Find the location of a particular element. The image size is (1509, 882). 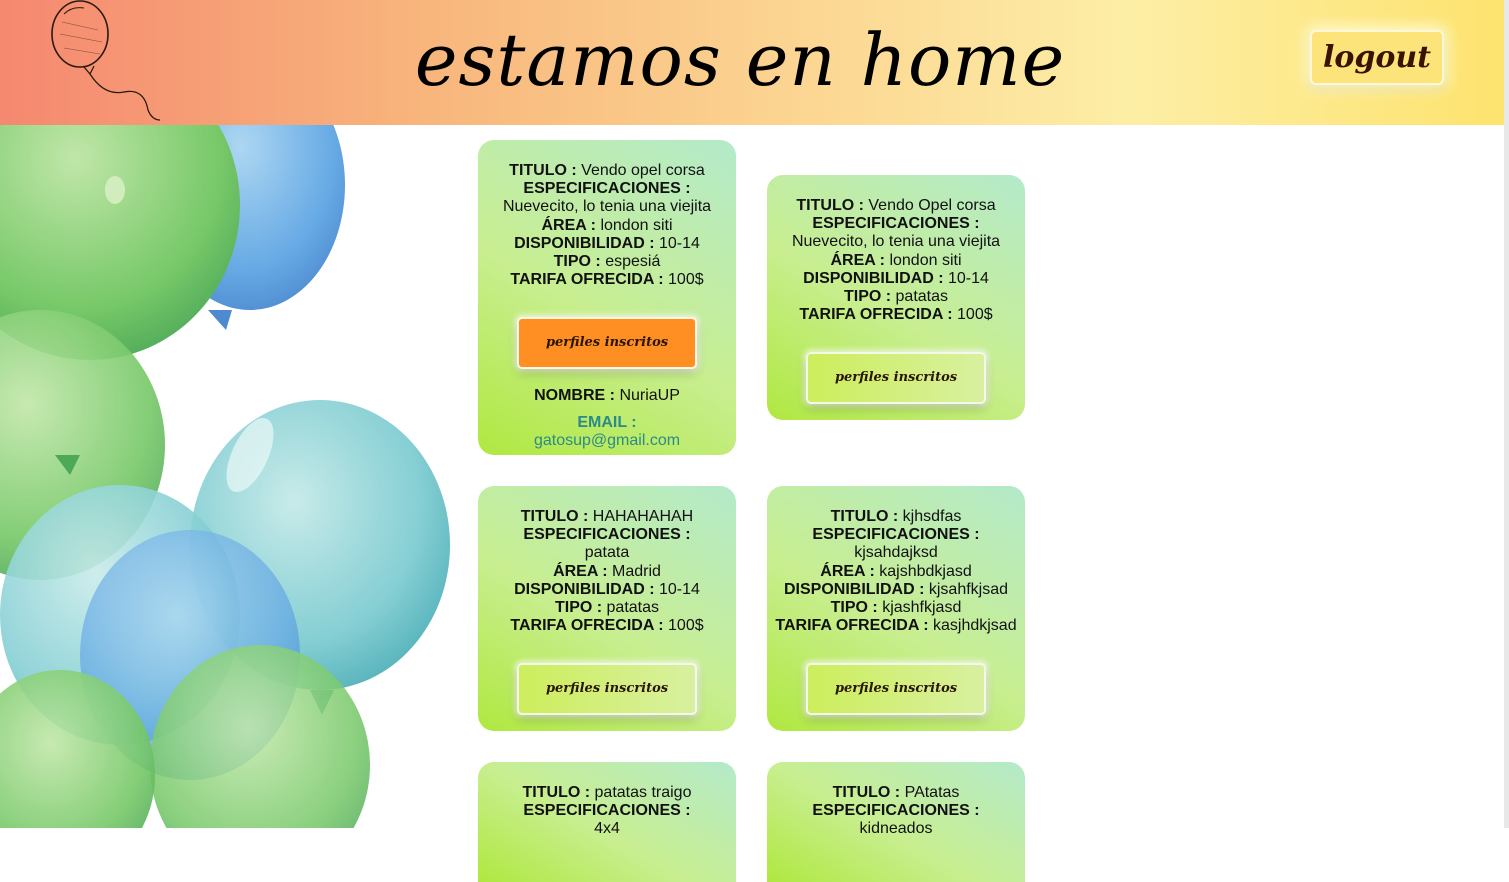

disponibilidad-value: kjsahfkjsad is located at coordinates (968, 589).